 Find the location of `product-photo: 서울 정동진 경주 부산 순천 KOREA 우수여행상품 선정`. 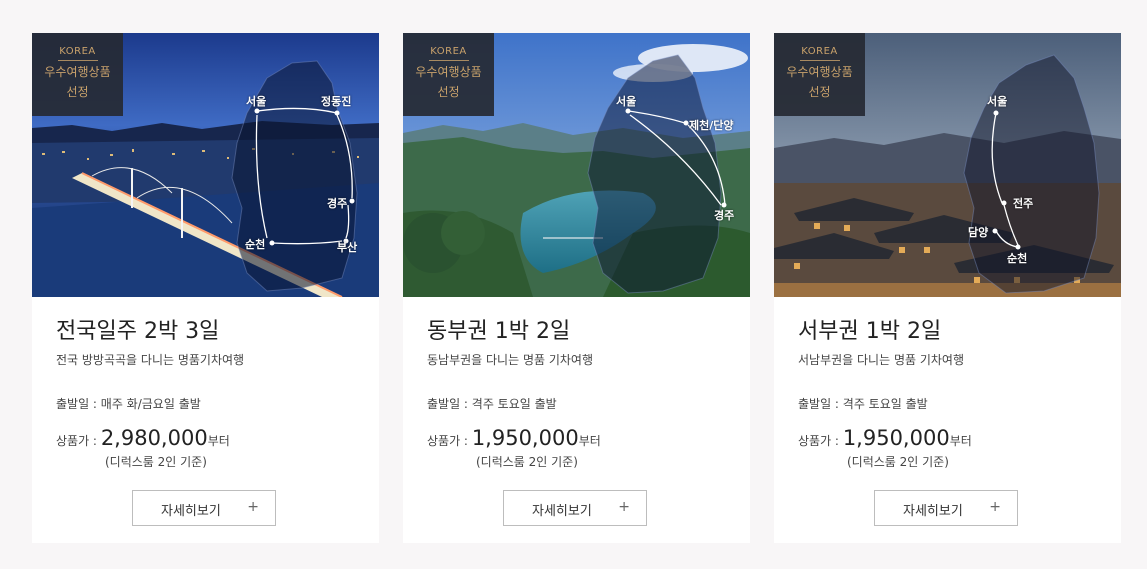

product-photo: 서울 정동진 경주 부산 순천 KOREA 우수여행상품 선정 is located at coordinates (205, 165).